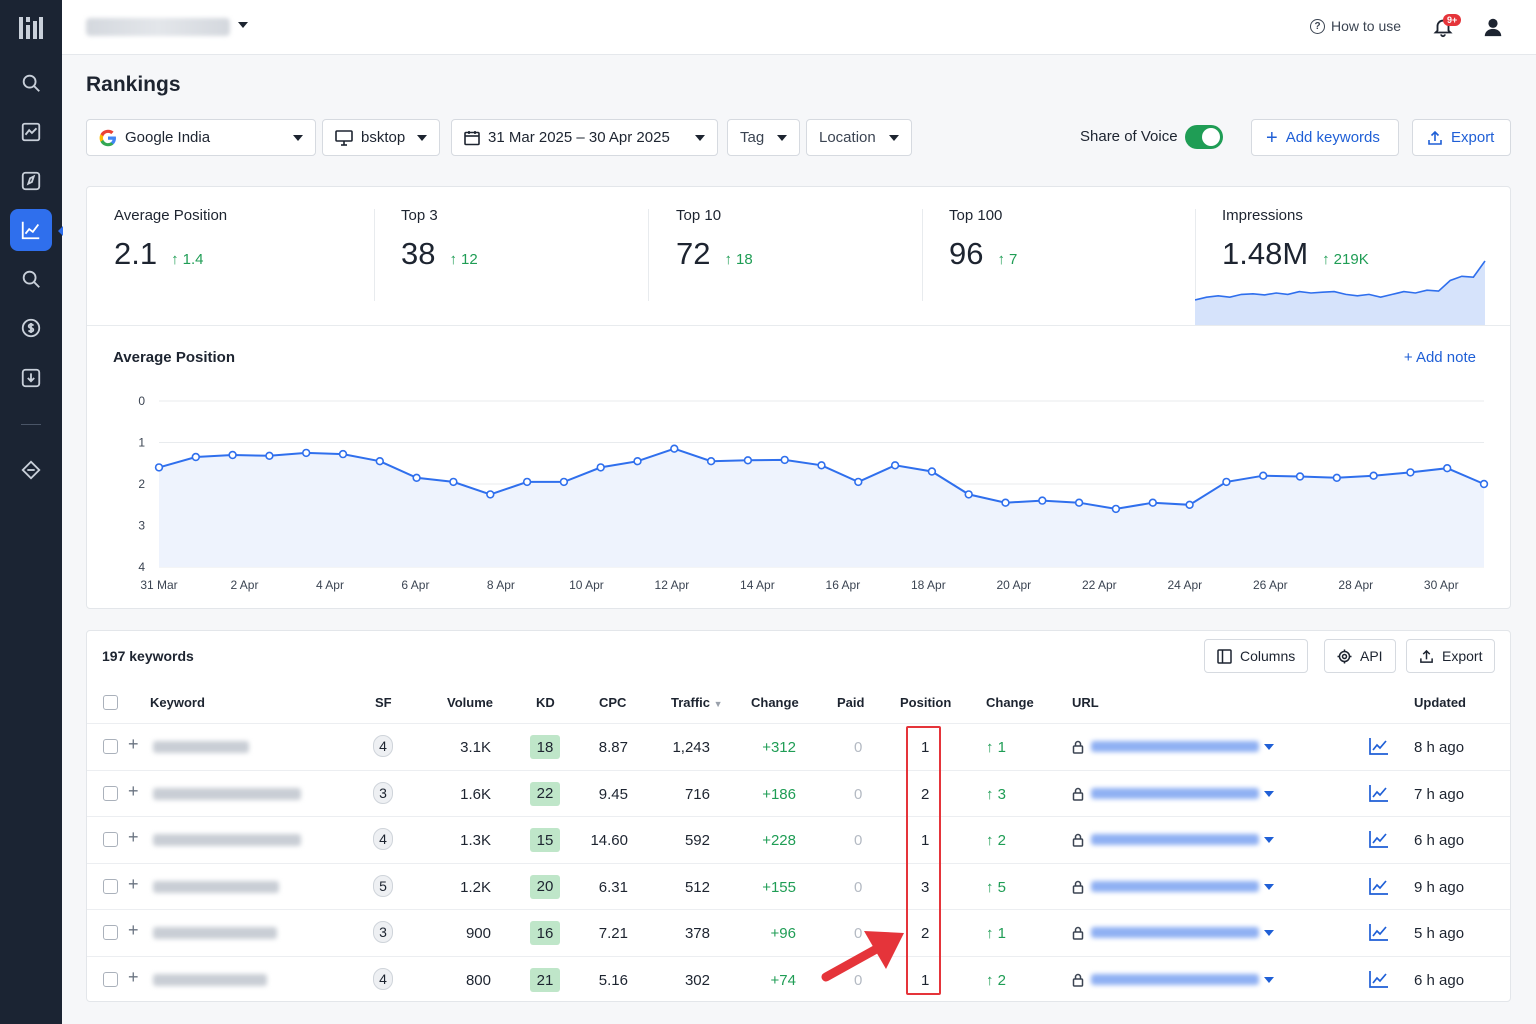 This screenshot has height=1024, width=1536. I want to click on col-change: Change, so click(775, 702).